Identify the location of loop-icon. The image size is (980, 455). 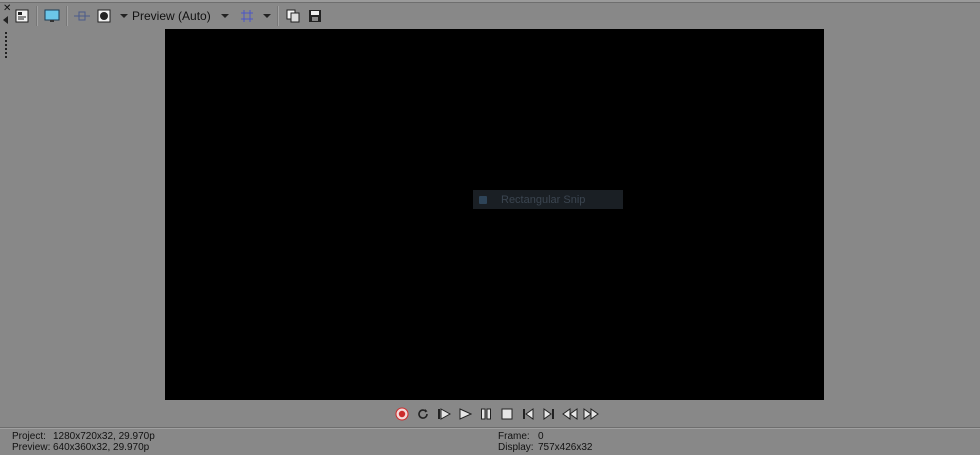
(423, 414).